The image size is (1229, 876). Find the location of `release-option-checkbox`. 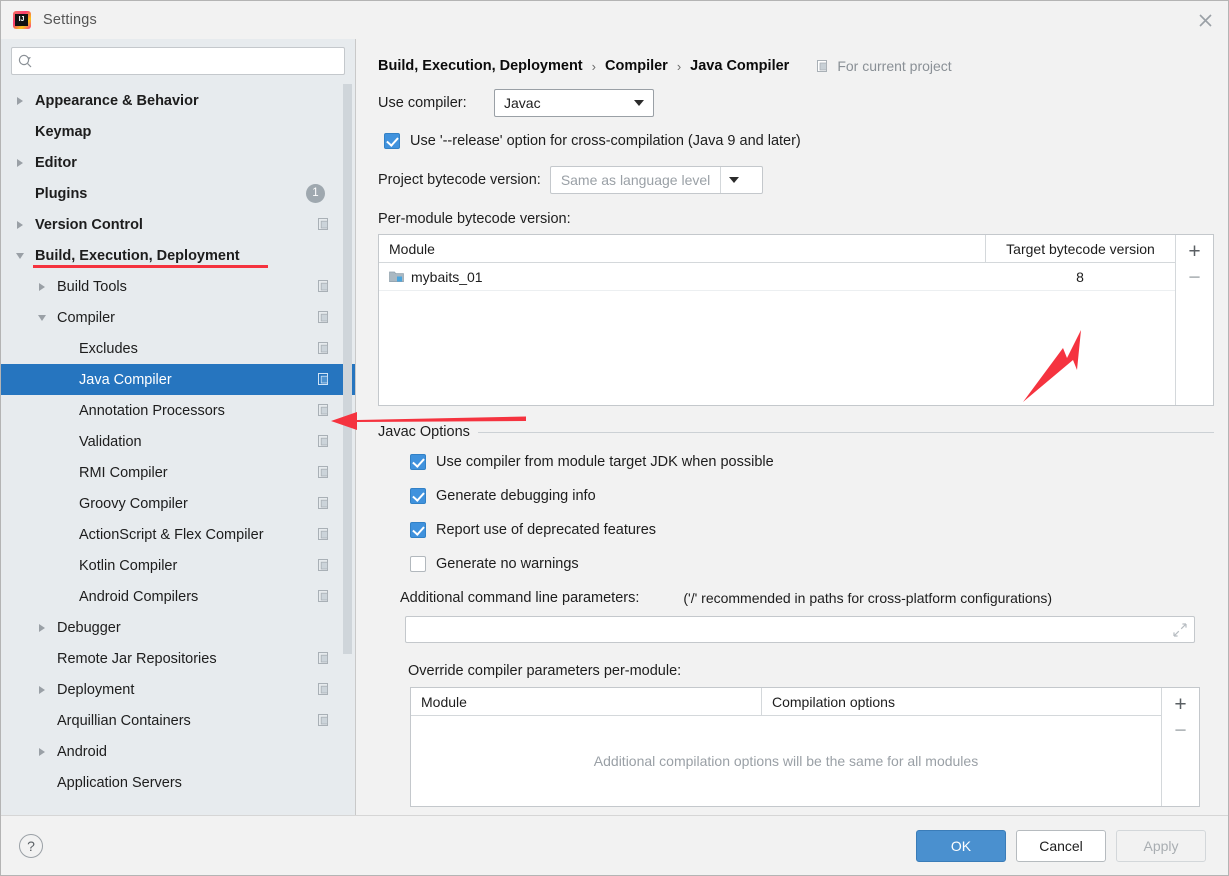

release-option-checkbox is located at coordinates (392, 141).